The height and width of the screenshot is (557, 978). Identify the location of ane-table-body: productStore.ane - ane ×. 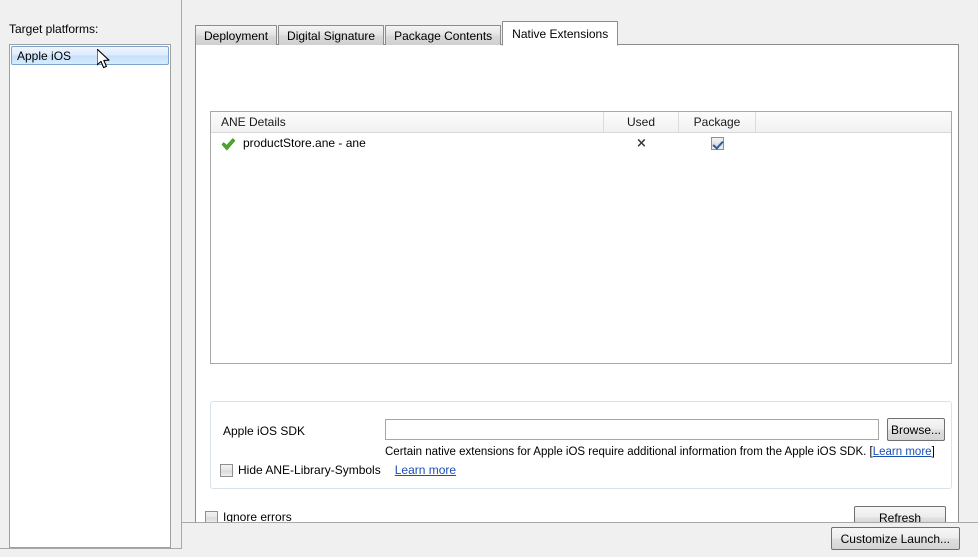
(581, 143).